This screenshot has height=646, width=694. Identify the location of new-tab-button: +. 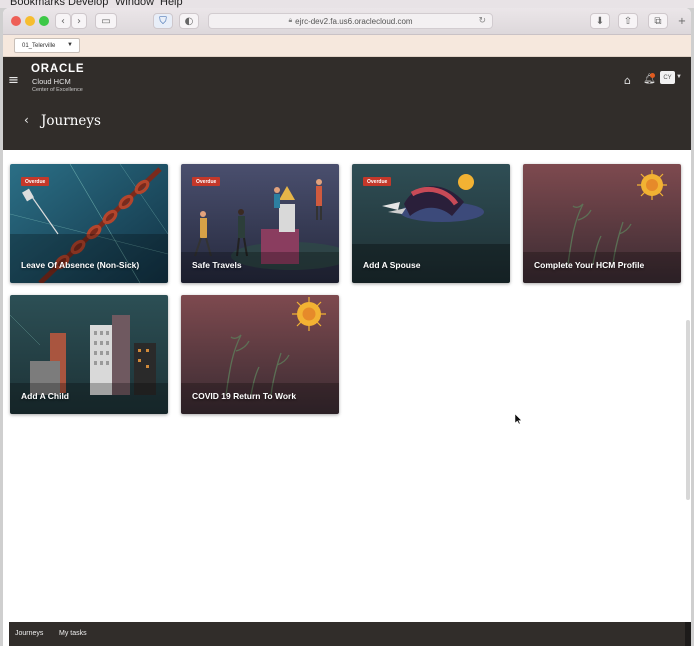
(682, 21).